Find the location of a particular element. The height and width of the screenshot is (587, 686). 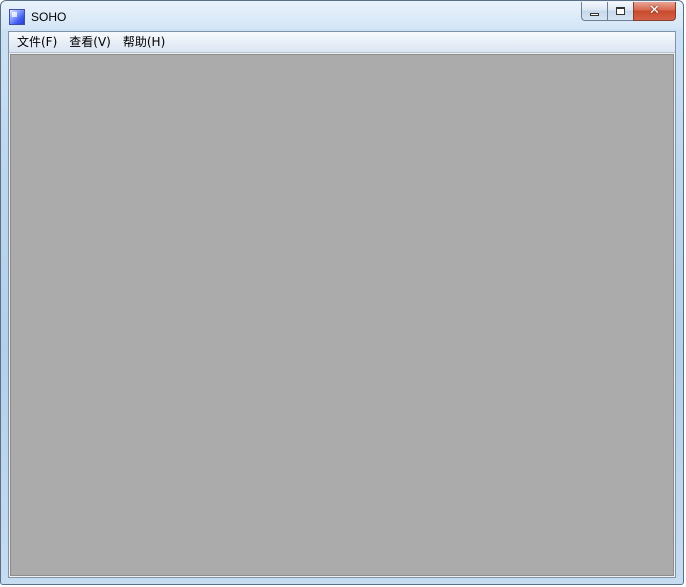

maximize-icon is located at coordinates (620, 11).